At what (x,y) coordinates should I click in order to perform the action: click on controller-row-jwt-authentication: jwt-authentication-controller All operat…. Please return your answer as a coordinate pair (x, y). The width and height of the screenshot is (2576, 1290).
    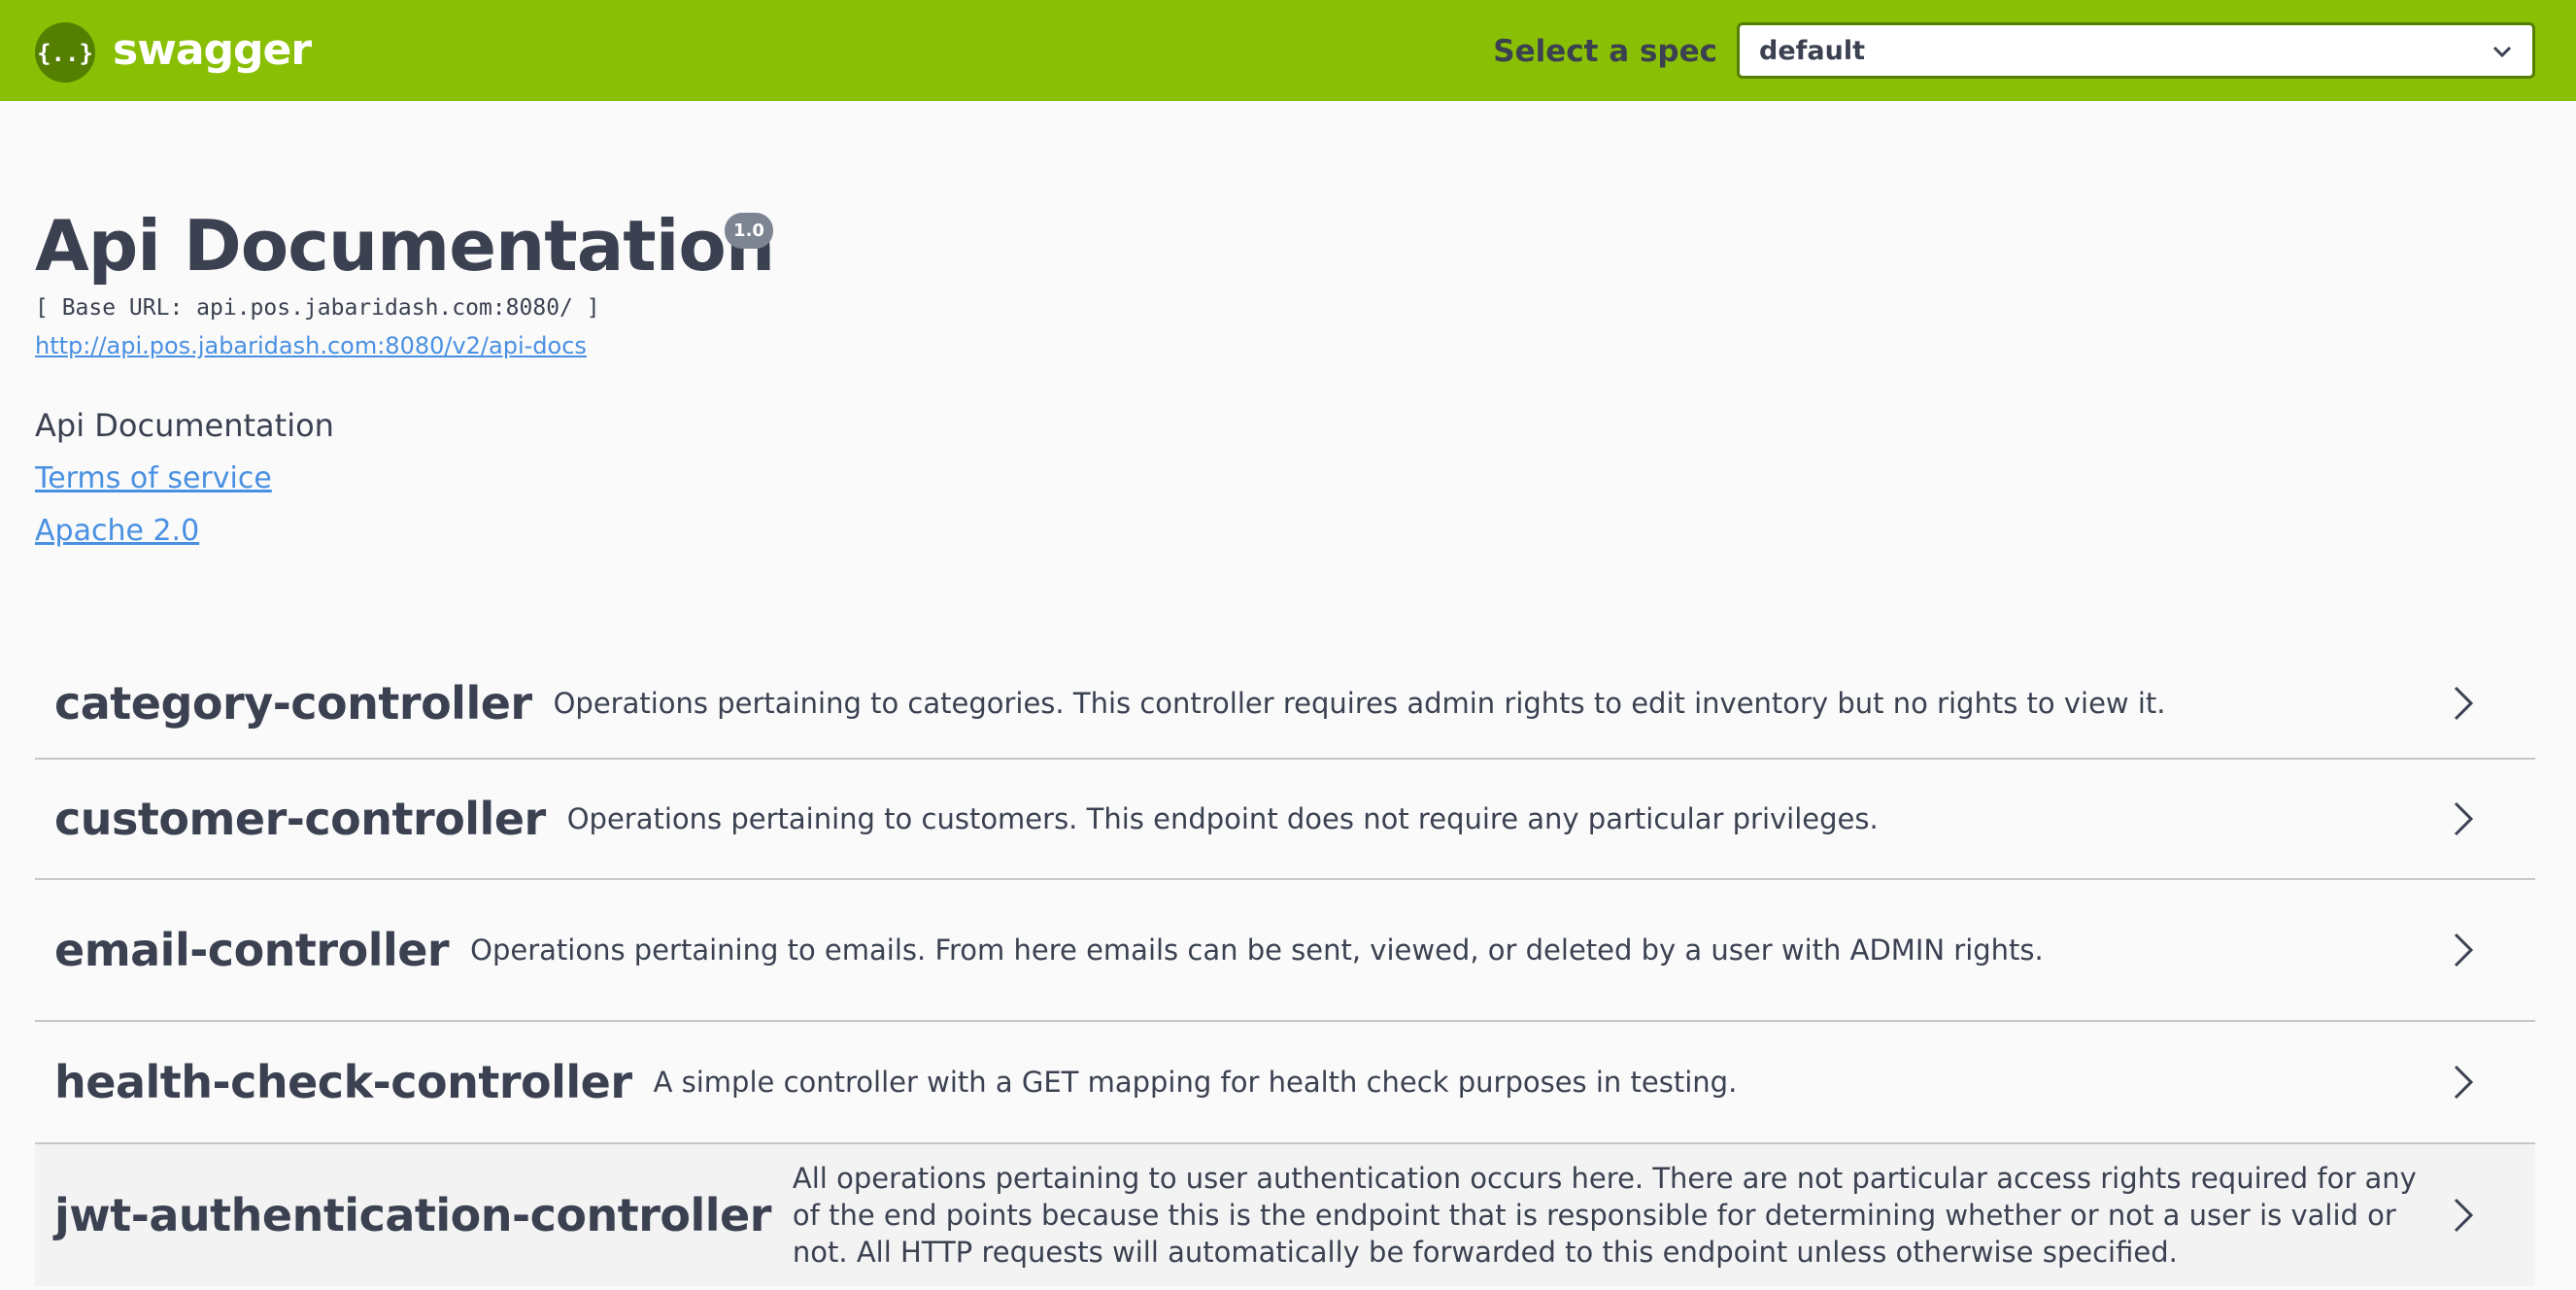
    Looking at the image, I should click on (1285, 1215).